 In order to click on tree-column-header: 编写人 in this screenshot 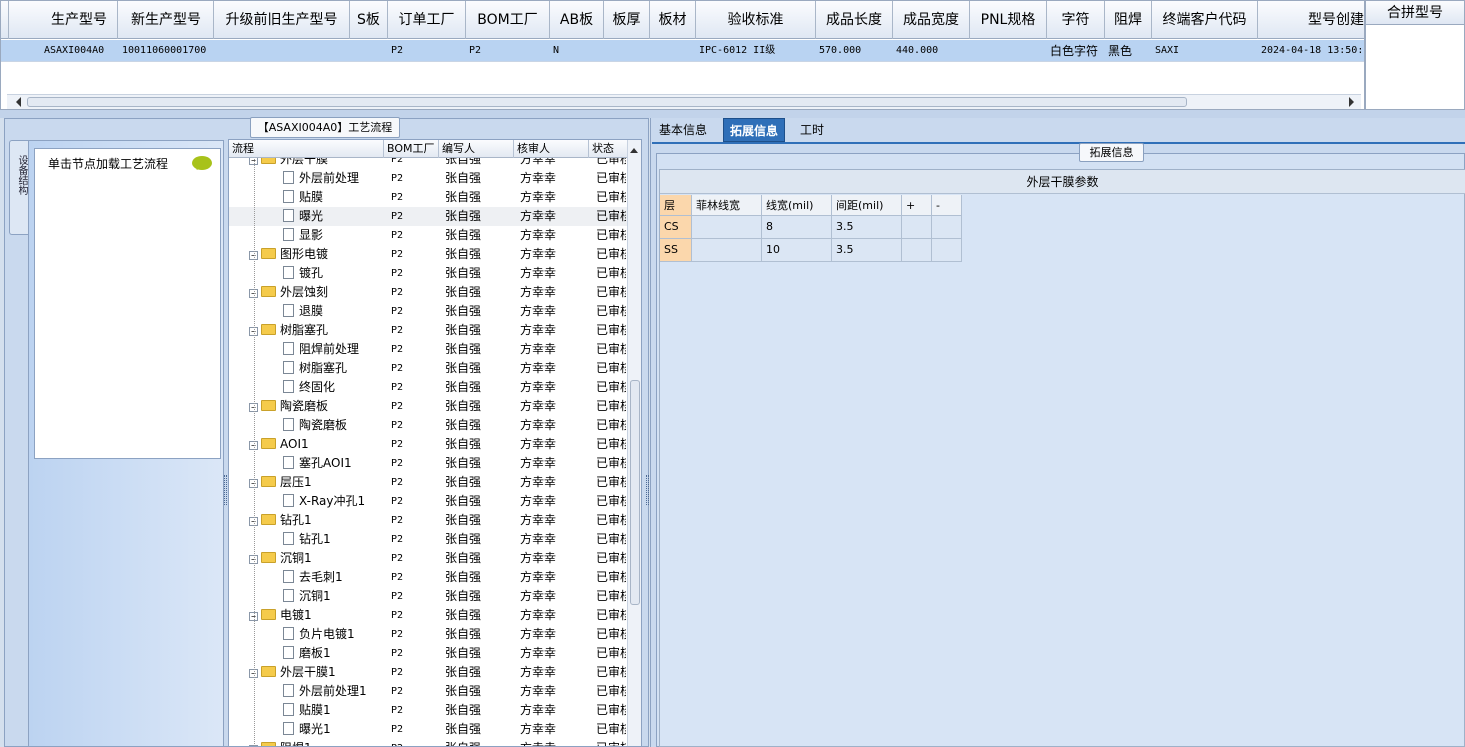, I will do `click(476, 149)`.